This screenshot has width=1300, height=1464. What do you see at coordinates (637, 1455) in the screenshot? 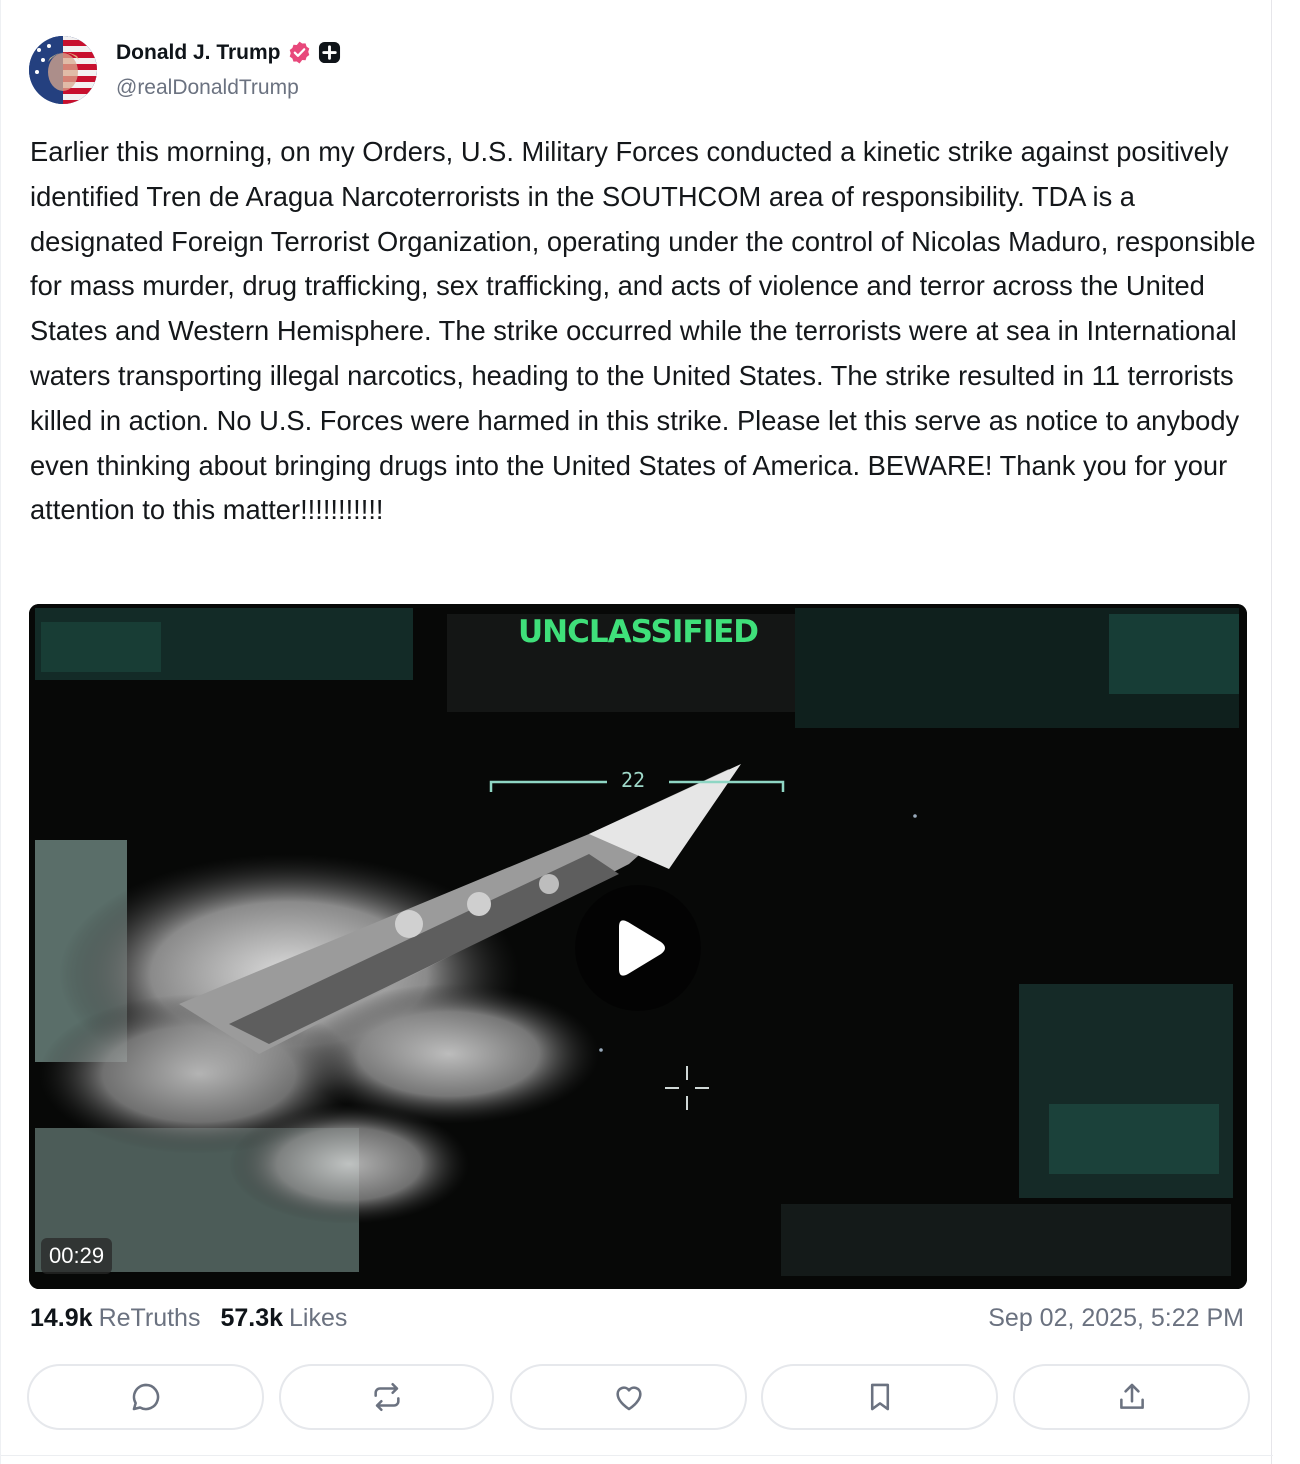
I see `bottom-divider` at bounding box center [637, 1455].